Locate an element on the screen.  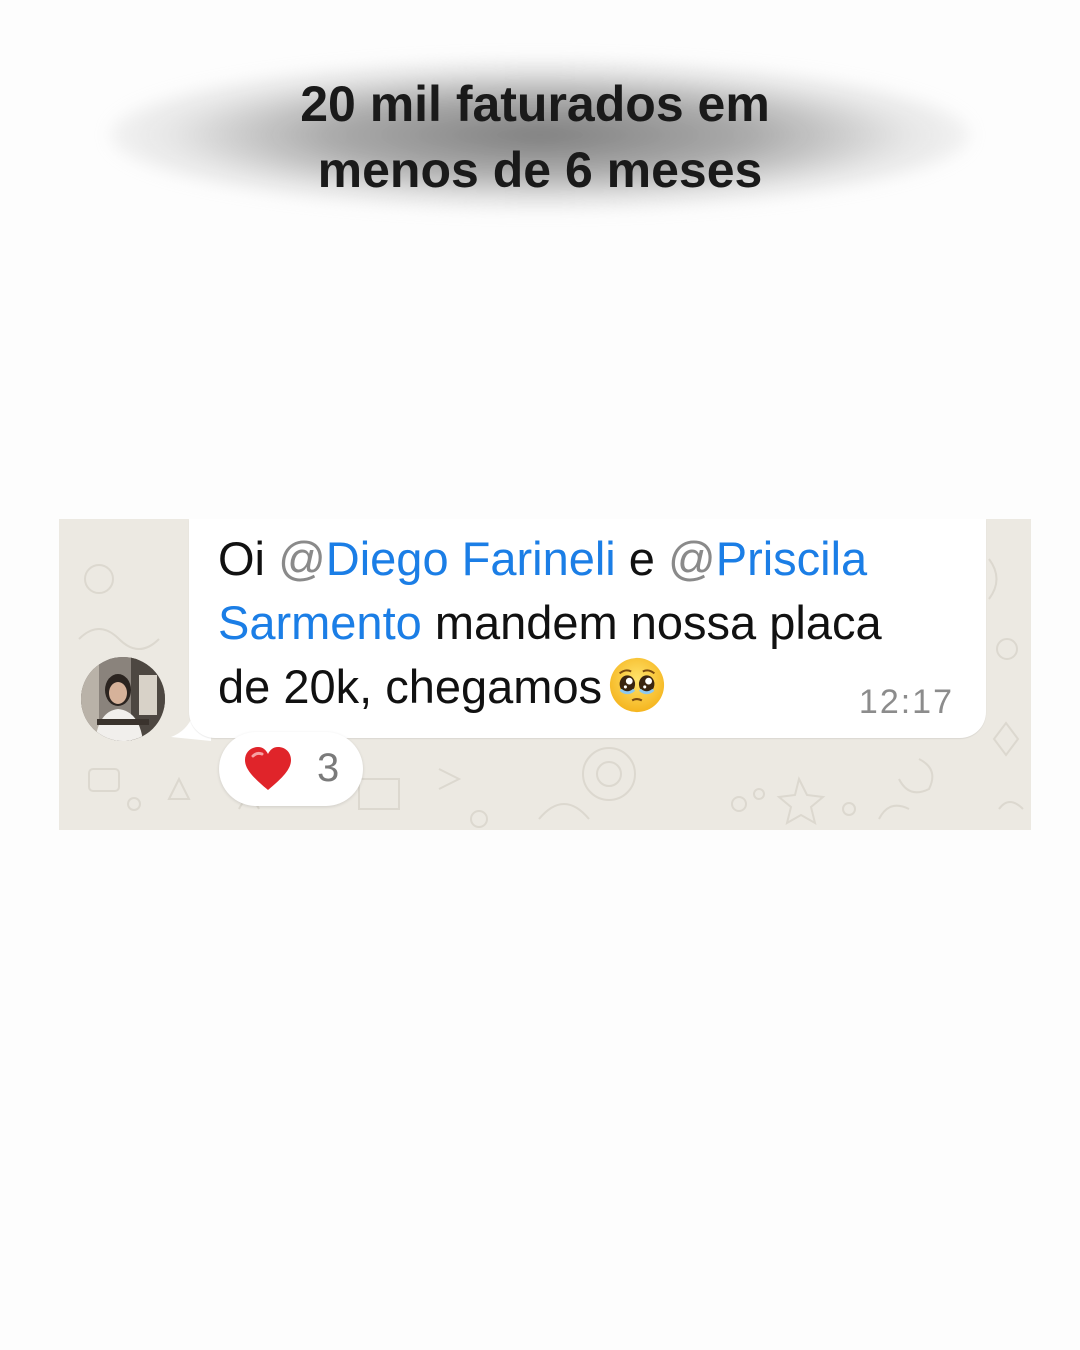
avatar-photo is located at coordinates (123, 699).